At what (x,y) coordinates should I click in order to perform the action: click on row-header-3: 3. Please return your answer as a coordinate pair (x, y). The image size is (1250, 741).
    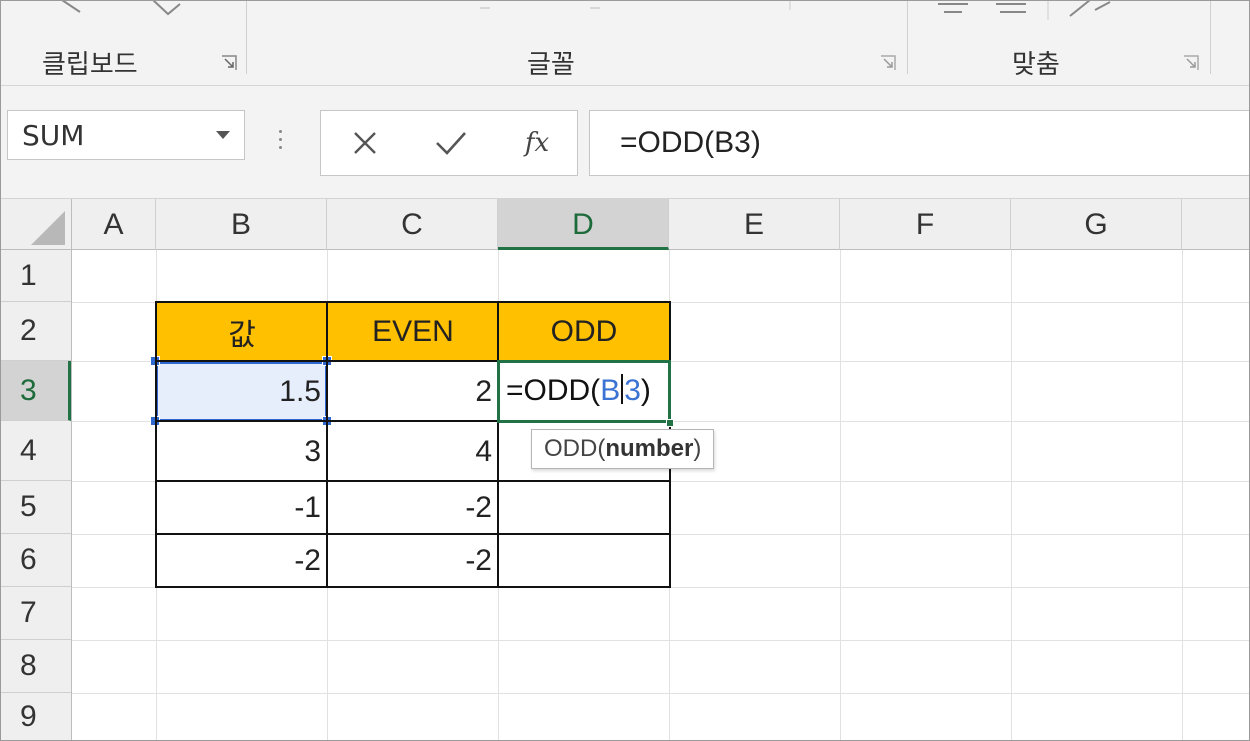
    Looking at the image, I should click on (35, 391).